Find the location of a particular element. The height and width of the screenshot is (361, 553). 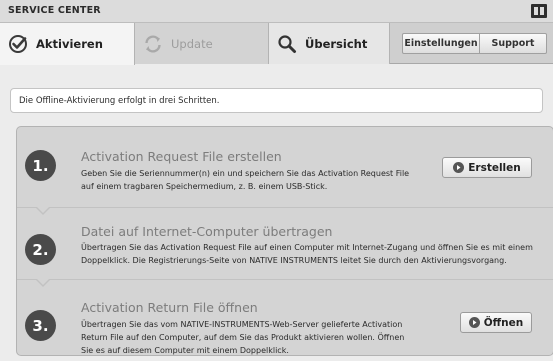

refresh-icon is located at coordinates (153, 44).